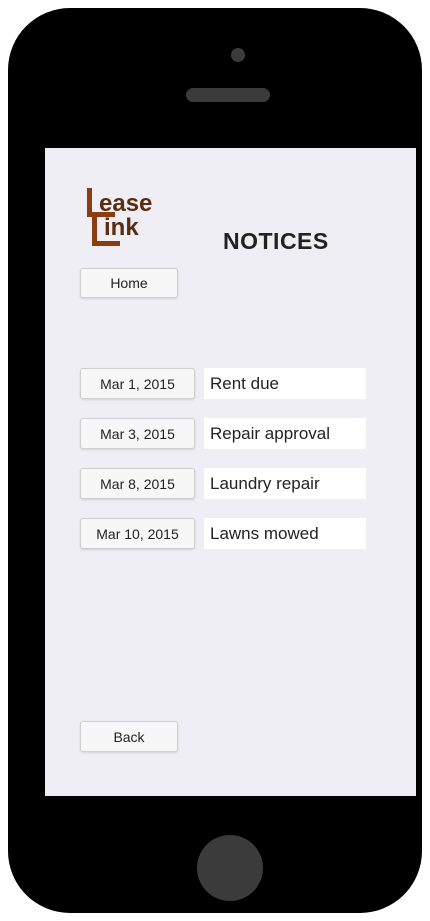 Image resolution: width=430 pixels, height=921 pixels. Describe the element at coordinates (137, 533) in the screenshot. I see `notice-date-button: Mar 10, 2015` at that location.